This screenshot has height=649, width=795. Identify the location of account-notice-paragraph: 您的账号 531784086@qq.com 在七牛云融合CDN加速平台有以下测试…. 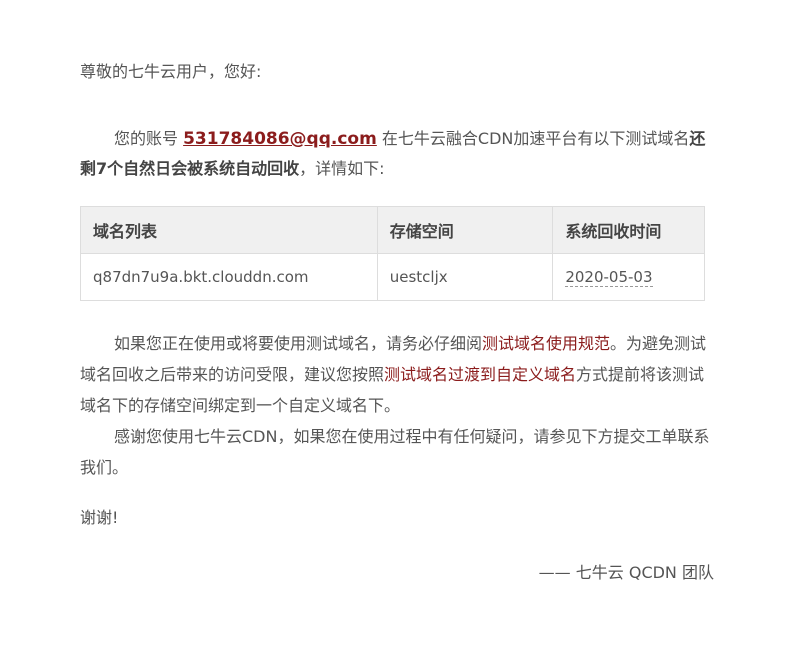
(397, 154).